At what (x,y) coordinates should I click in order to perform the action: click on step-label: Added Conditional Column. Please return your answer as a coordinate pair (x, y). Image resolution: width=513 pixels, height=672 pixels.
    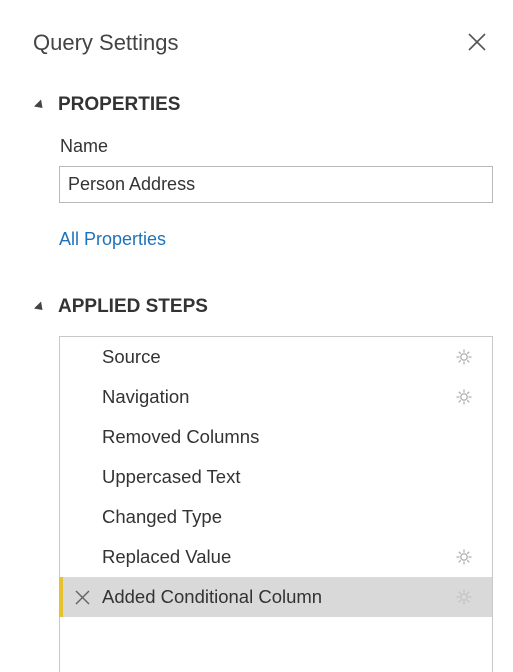
    Looking at the image, I should click on (212, 596).